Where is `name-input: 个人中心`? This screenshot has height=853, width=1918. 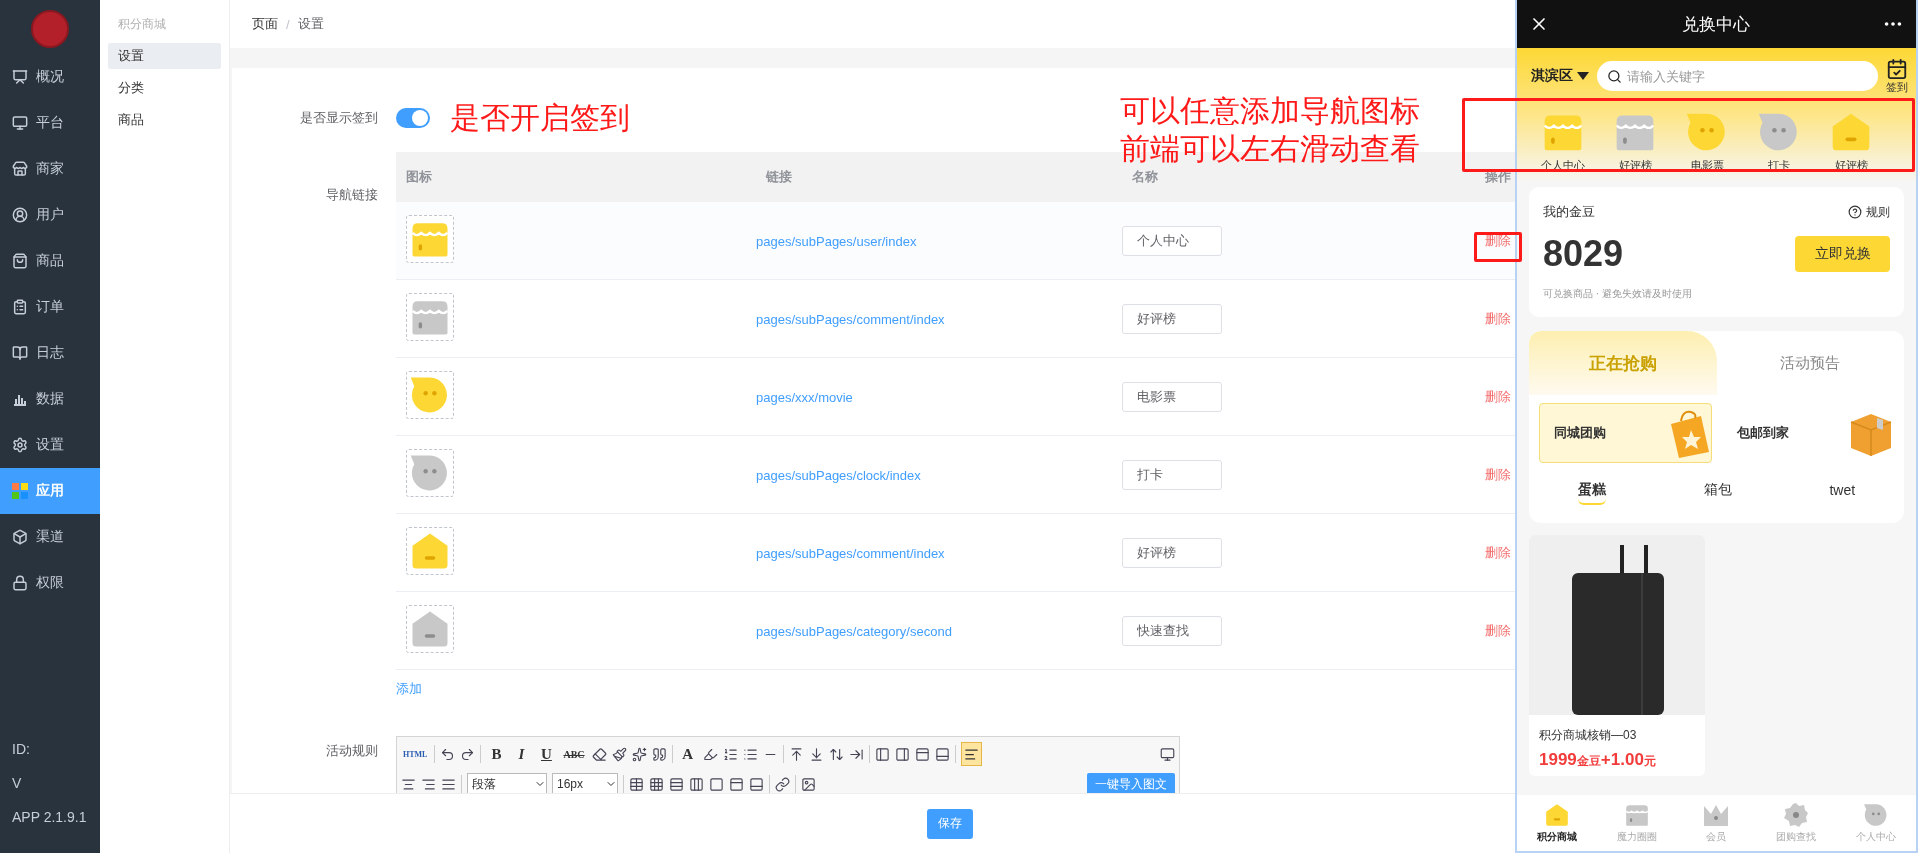
name-input: 个人中心 is located at coordinates (1172, 240).